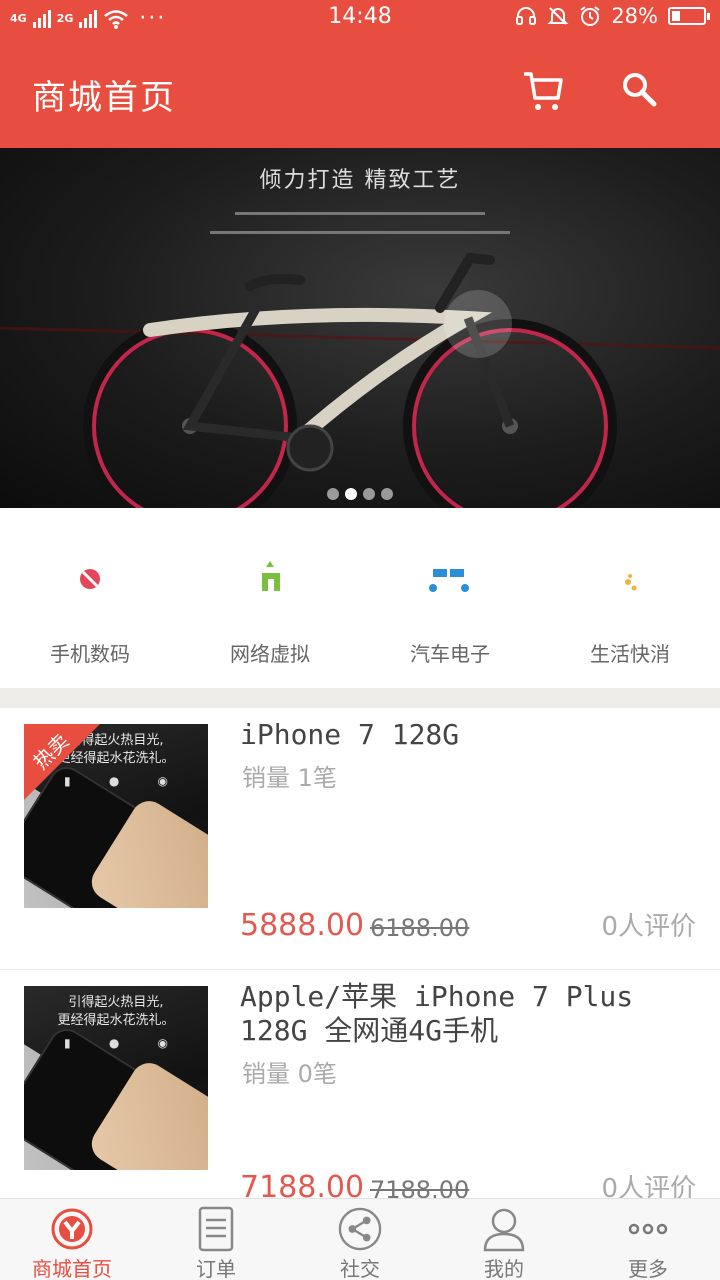 This screenshot has width=720, height=1280. I want to click on thumbnail-caption-line: 引得起火热目光,, so click(116, 1002).